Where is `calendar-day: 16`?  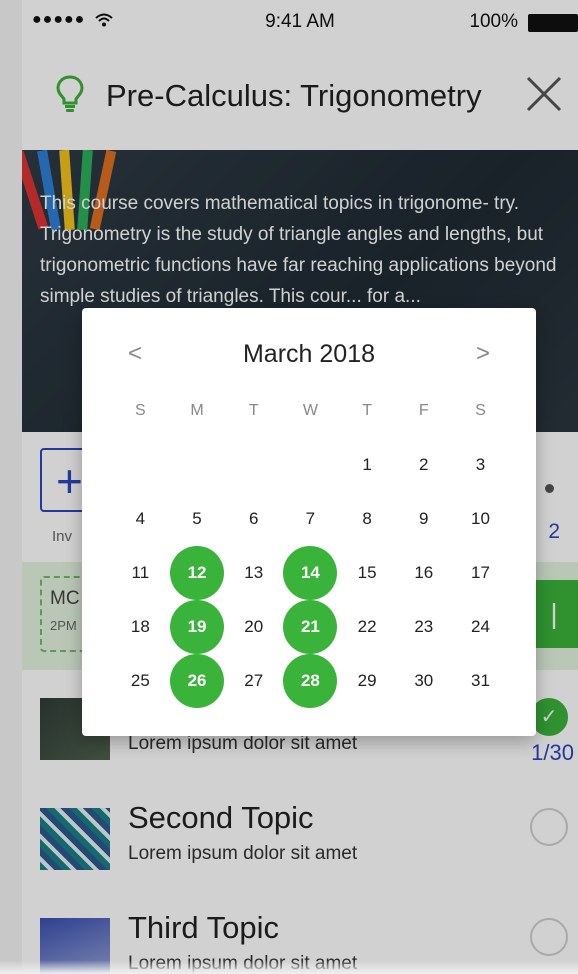 calendar-day: 16 is located at coordinates (423, 573).